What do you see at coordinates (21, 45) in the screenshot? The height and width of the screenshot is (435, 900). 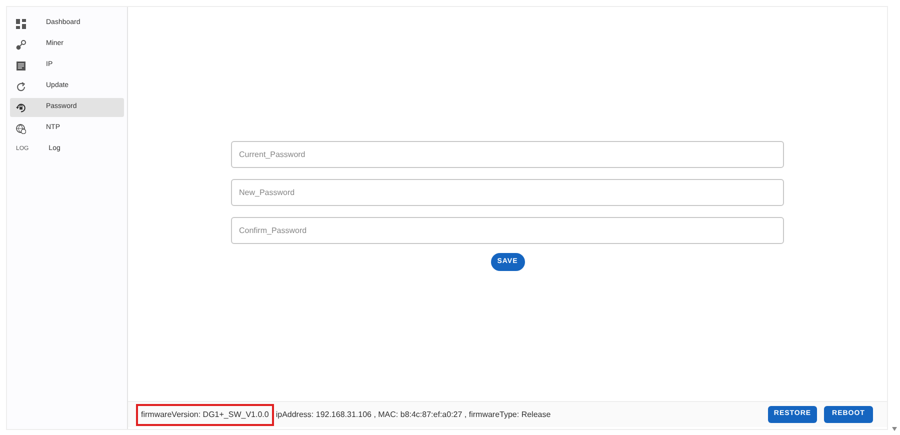 I see `nodes-icon` at bounding box center [21, 45].